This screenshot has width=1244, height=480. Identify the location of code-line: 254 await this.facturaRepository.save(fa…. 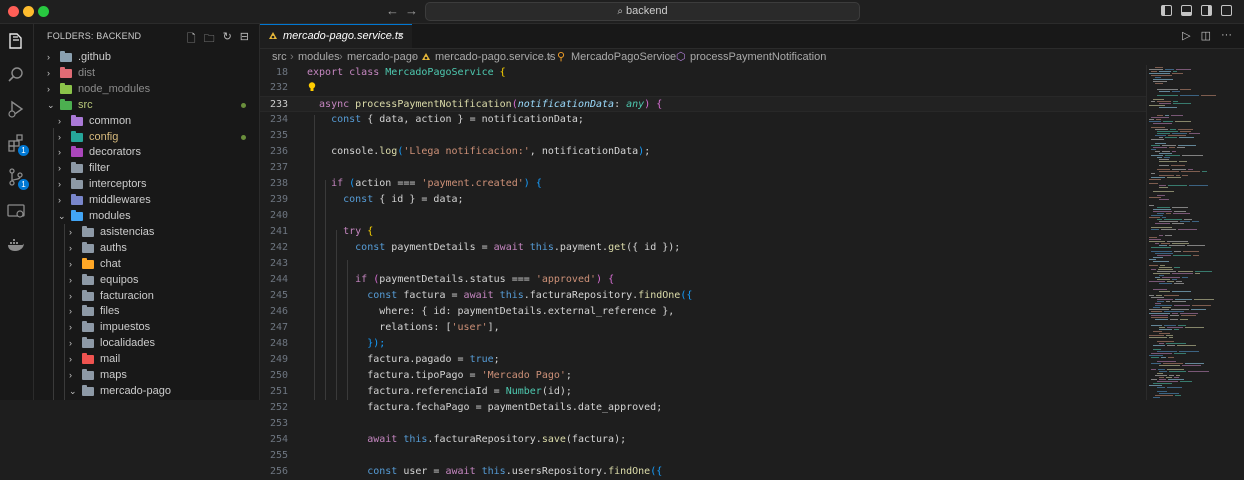
(703, 440).